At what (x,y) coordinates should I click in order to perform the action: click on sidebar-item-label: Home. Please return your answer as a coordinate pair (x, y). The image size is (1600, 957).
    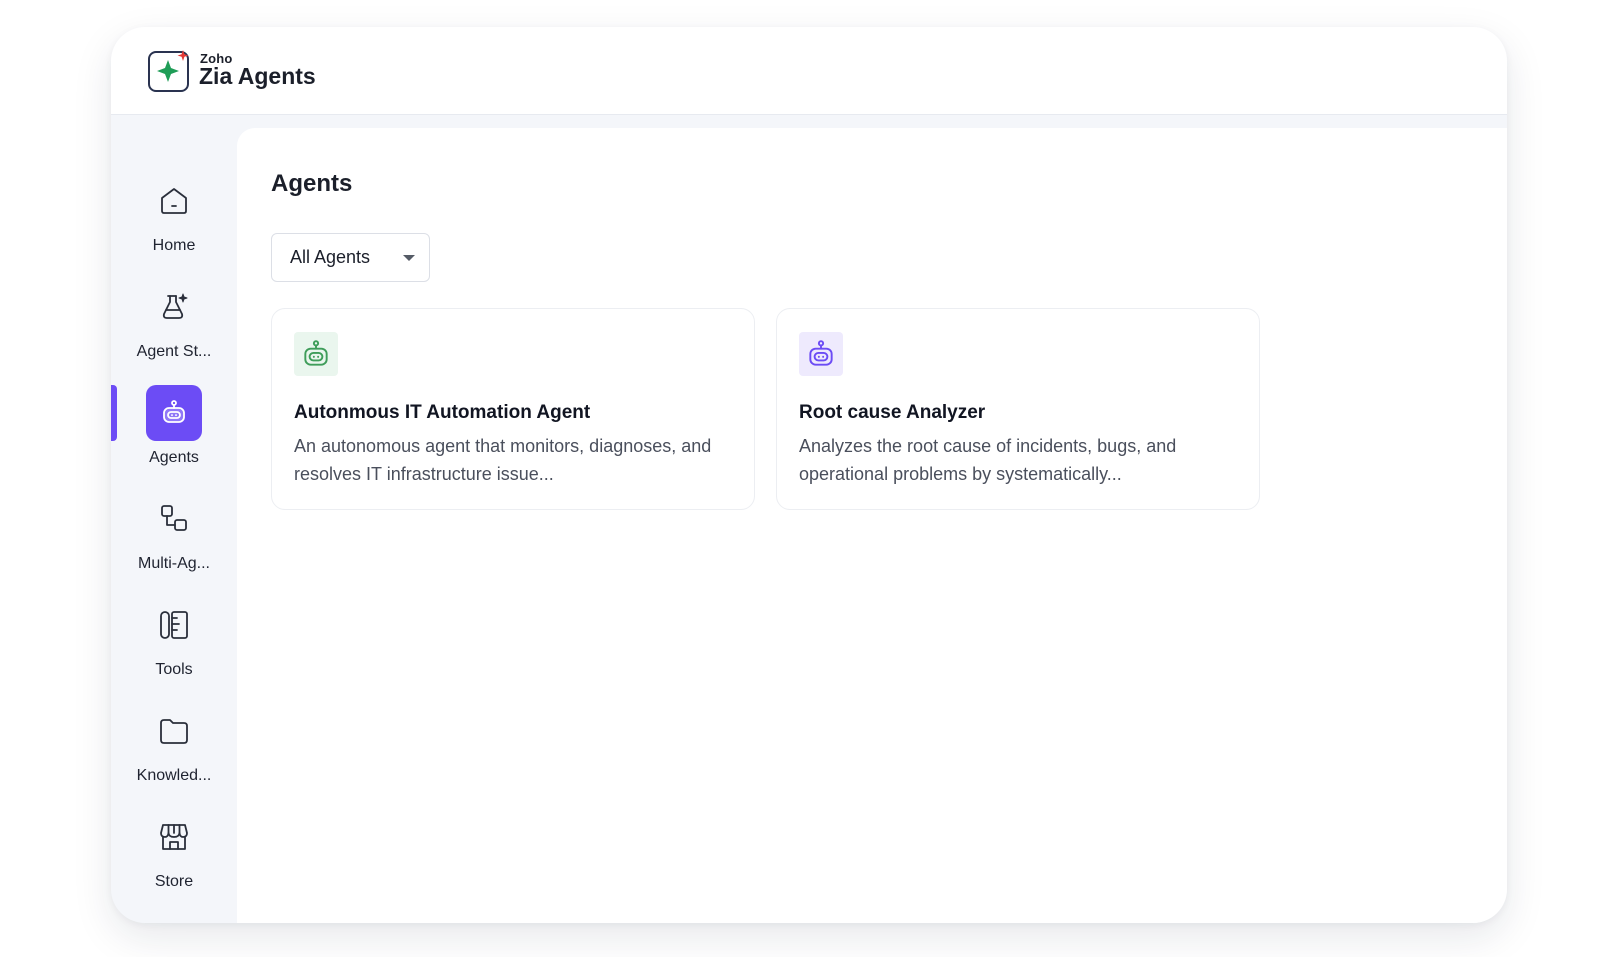
    Looking at the image, I should click on (174, 245).